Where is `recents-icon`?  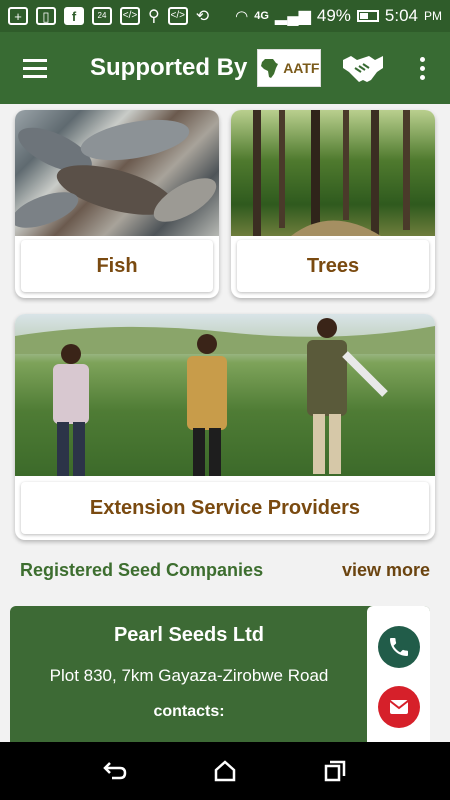
recents-icon is located at coordinates (335, 771).